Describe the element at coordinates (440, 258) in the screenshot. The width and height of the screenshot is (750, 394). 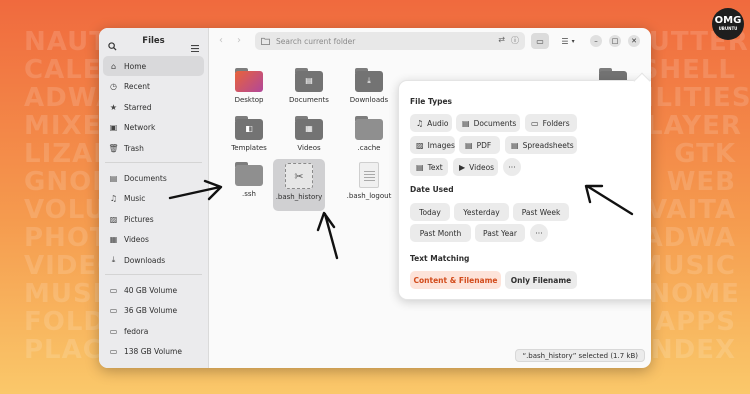
I see `text-matching-heading: Text Matching` at that location.